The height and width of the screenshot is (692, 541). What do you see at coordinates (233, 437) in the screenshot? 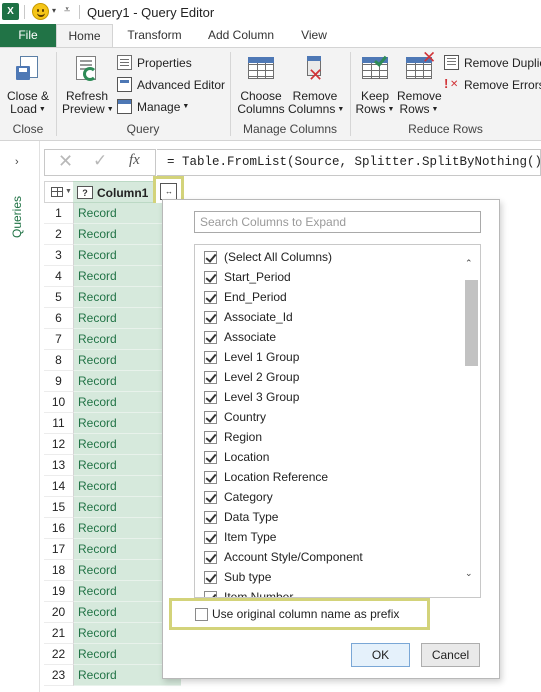
I see `column-option: Region` at bounding box center [233, 437].